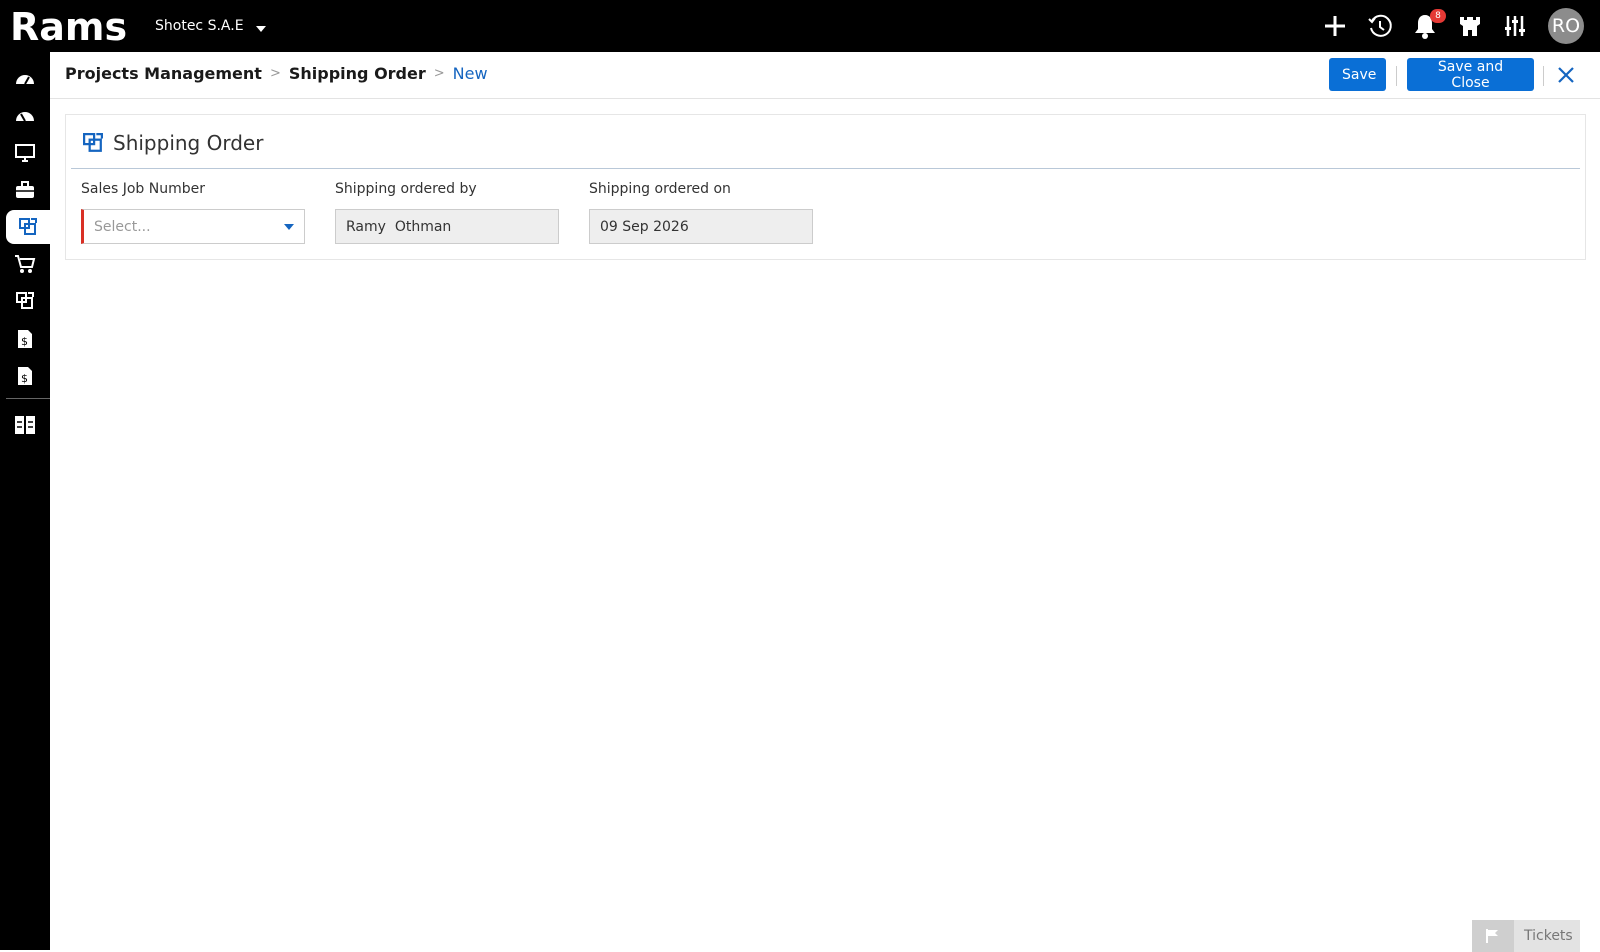  I want to click on sliders-icon, so click(1514, 26).